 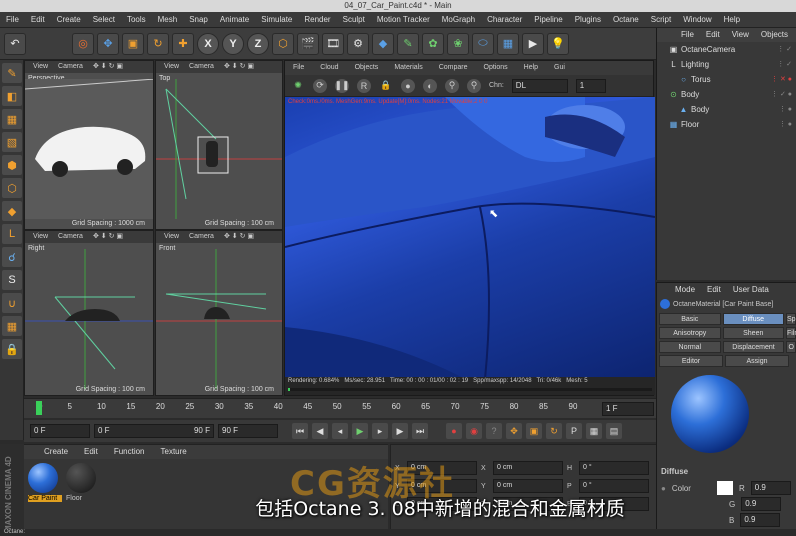 I want to click on render-picture-viewer-icon: 🎞, so click(x=333, y=43).